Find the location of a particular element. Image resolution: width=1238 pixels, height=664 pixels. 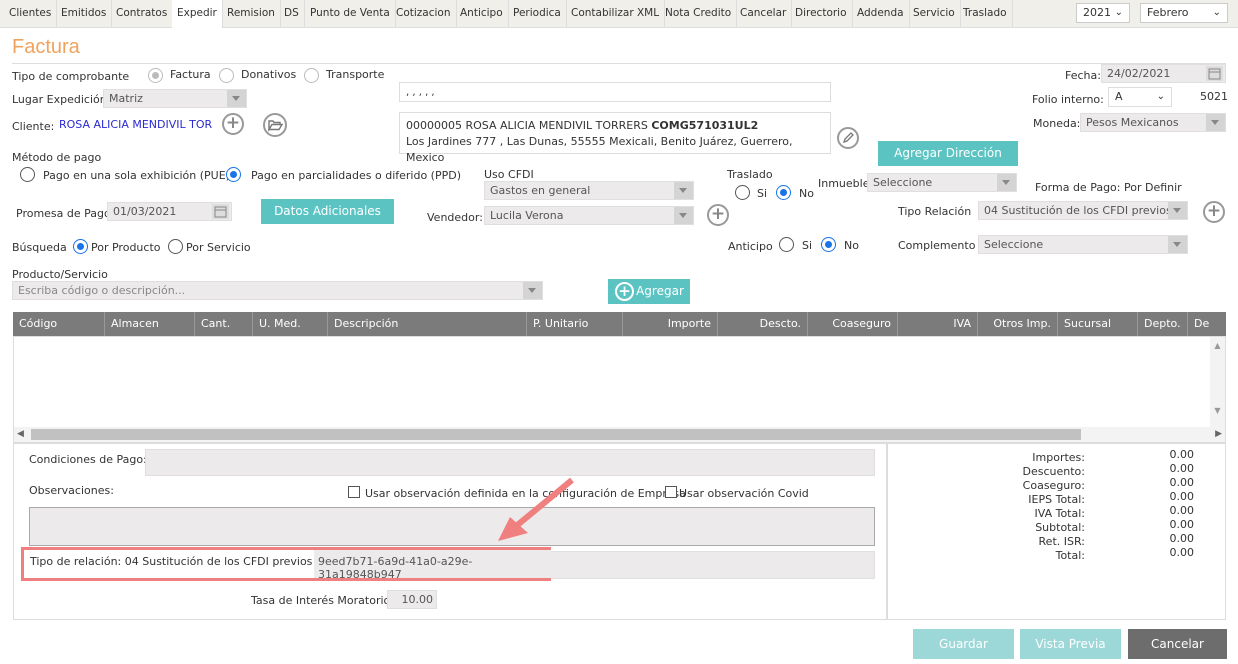

radio-traslado-no is located at coordinates (783, 192).